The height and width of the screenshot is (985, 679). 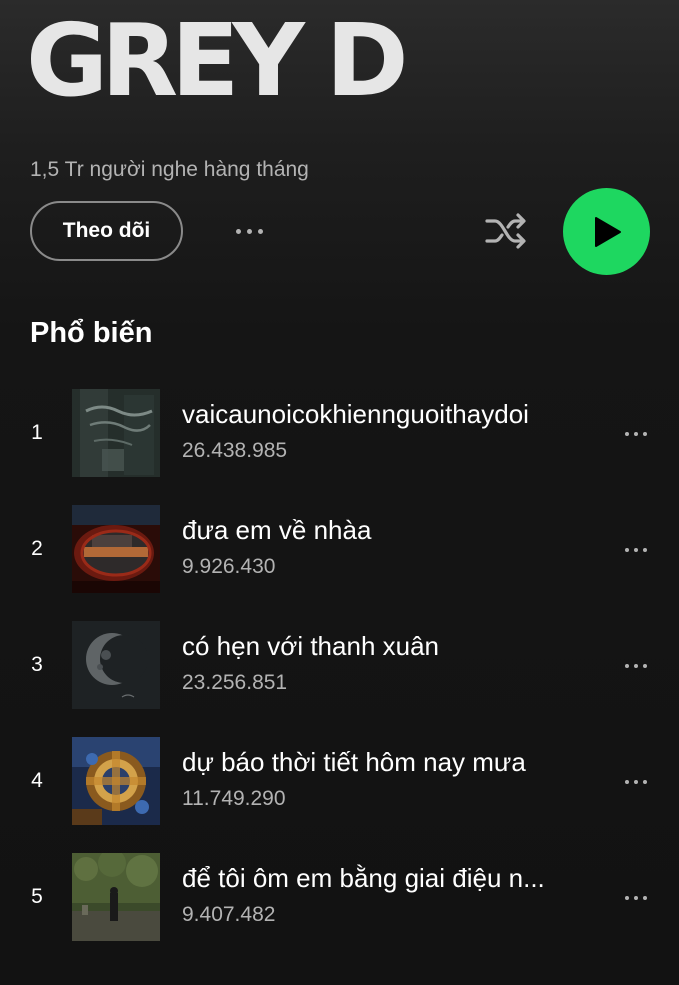 I want to click on monthly-listeners: 1,5 Tr người nghe hàng tháng, so click(x=169, y=169).